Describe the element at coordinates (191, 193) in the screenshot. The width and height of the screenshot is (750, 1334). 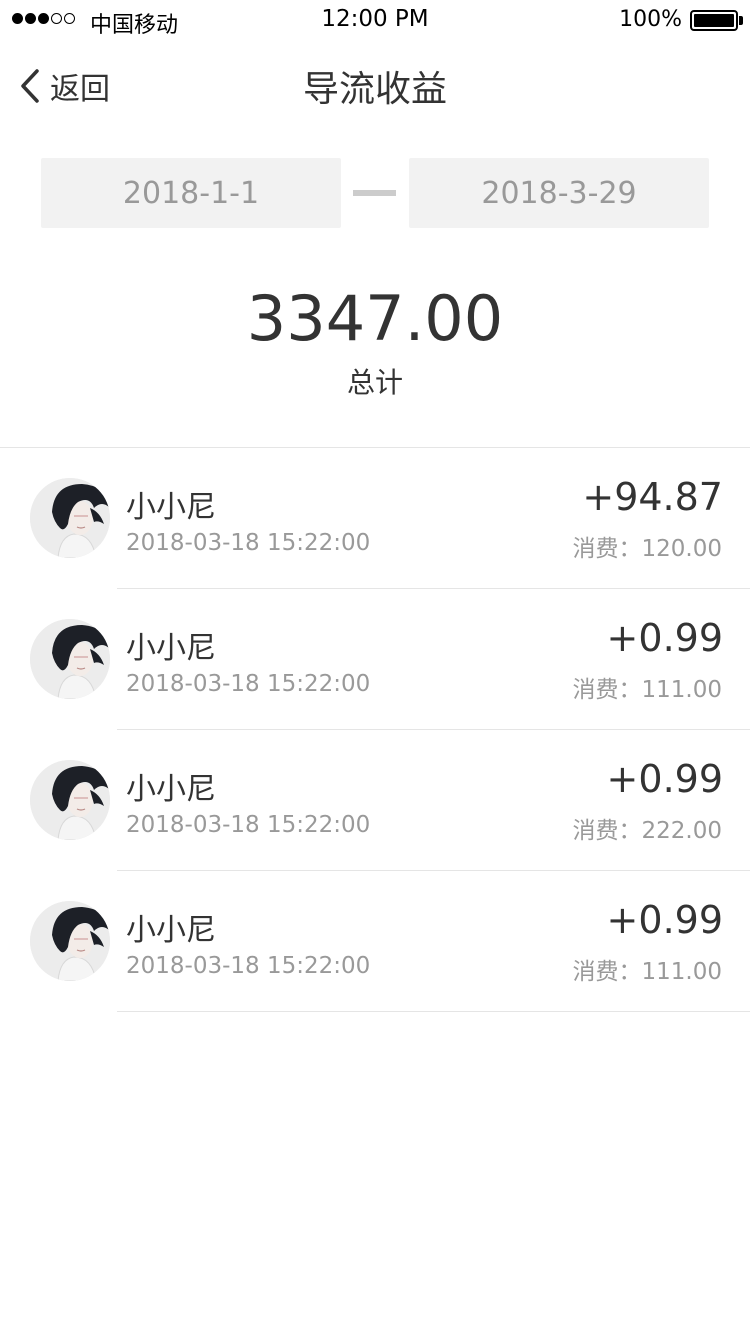
I see `start-date-field: 2018-1-1` at that location.